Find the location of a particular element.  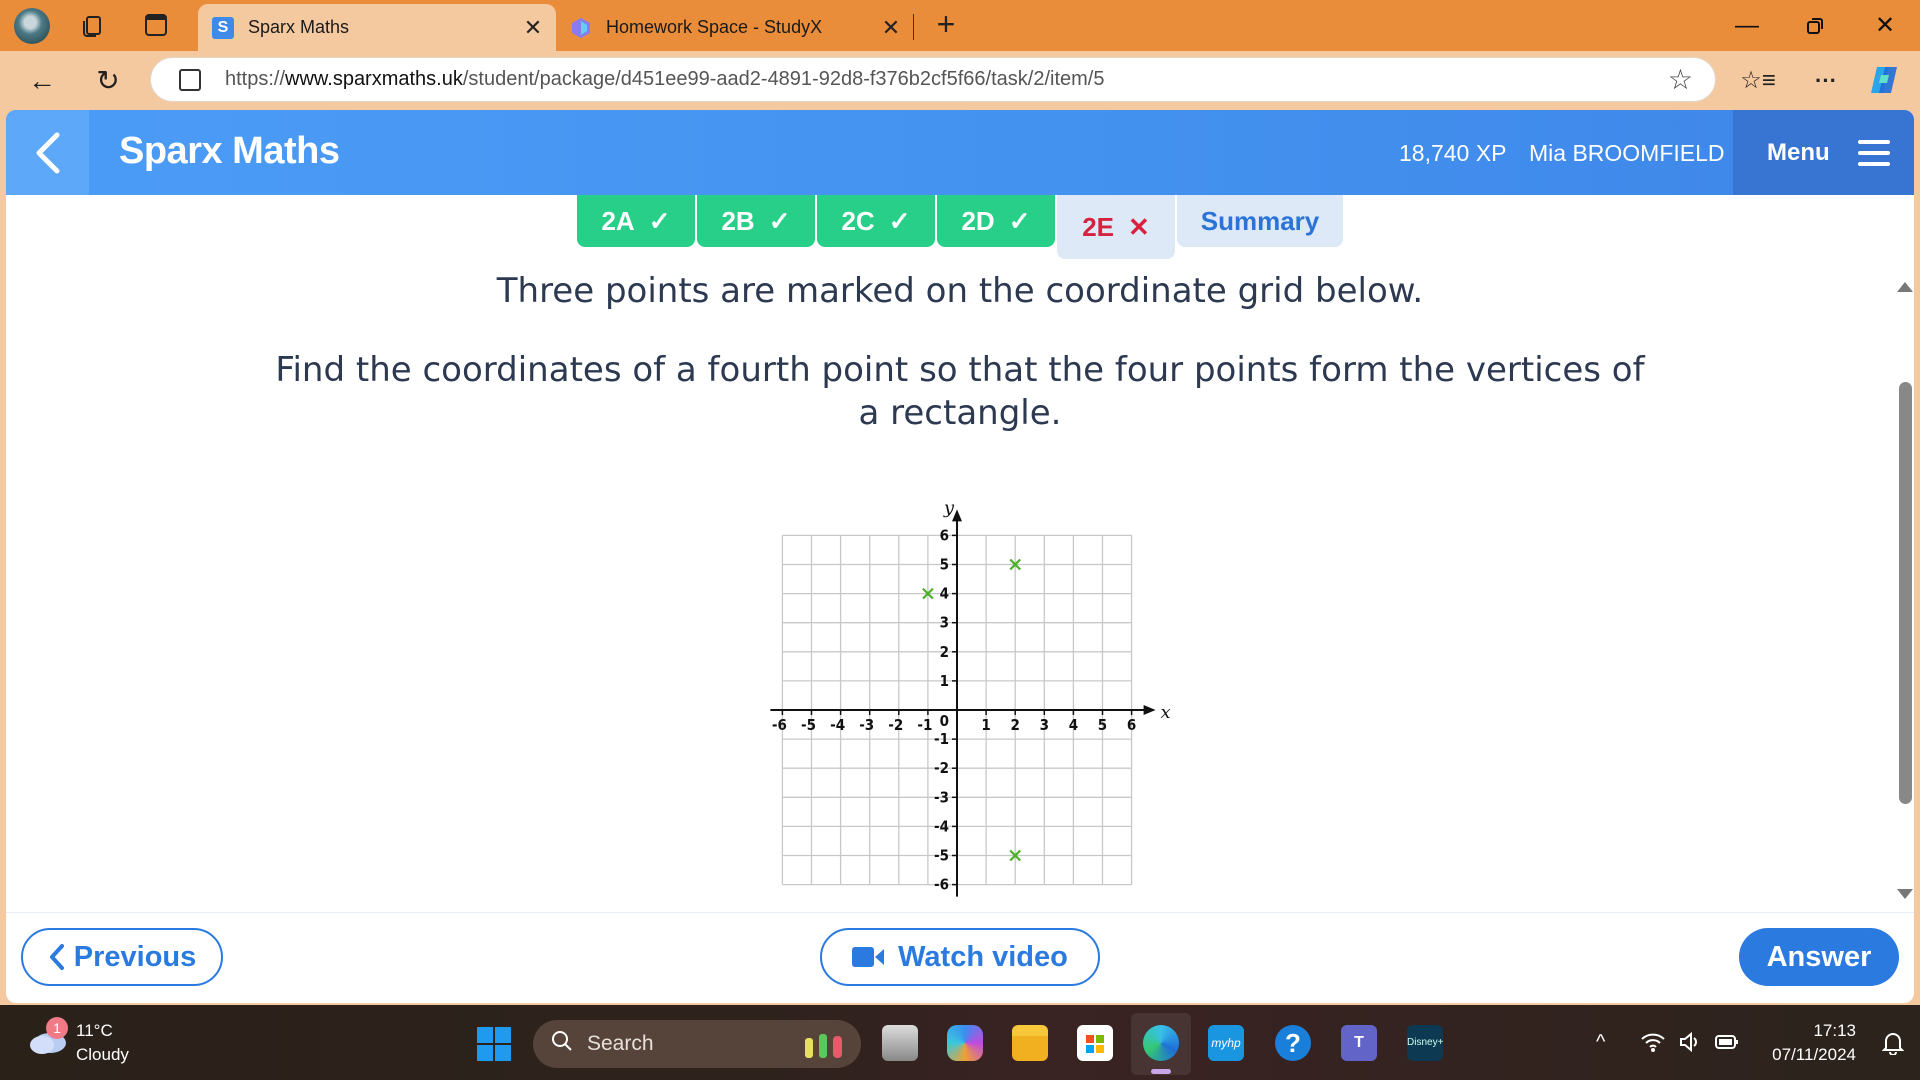

restore-button is located at coordinates (1815, 26).